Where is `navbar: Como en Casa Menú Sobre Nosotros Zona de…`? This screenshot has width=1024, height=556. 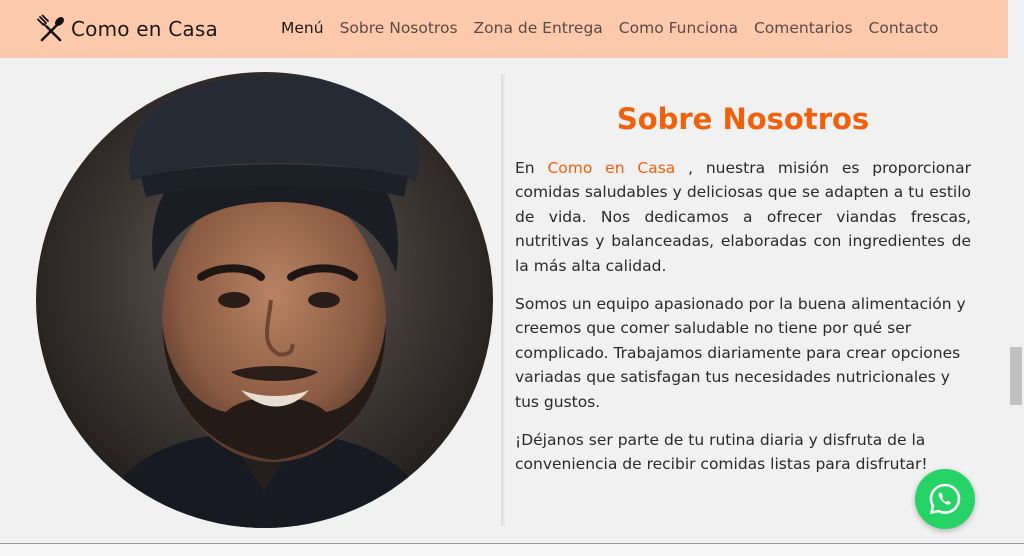 navbar: Como en Casa Menú Sobre Nosotros Zona de… is located at coordinates (504, 29).